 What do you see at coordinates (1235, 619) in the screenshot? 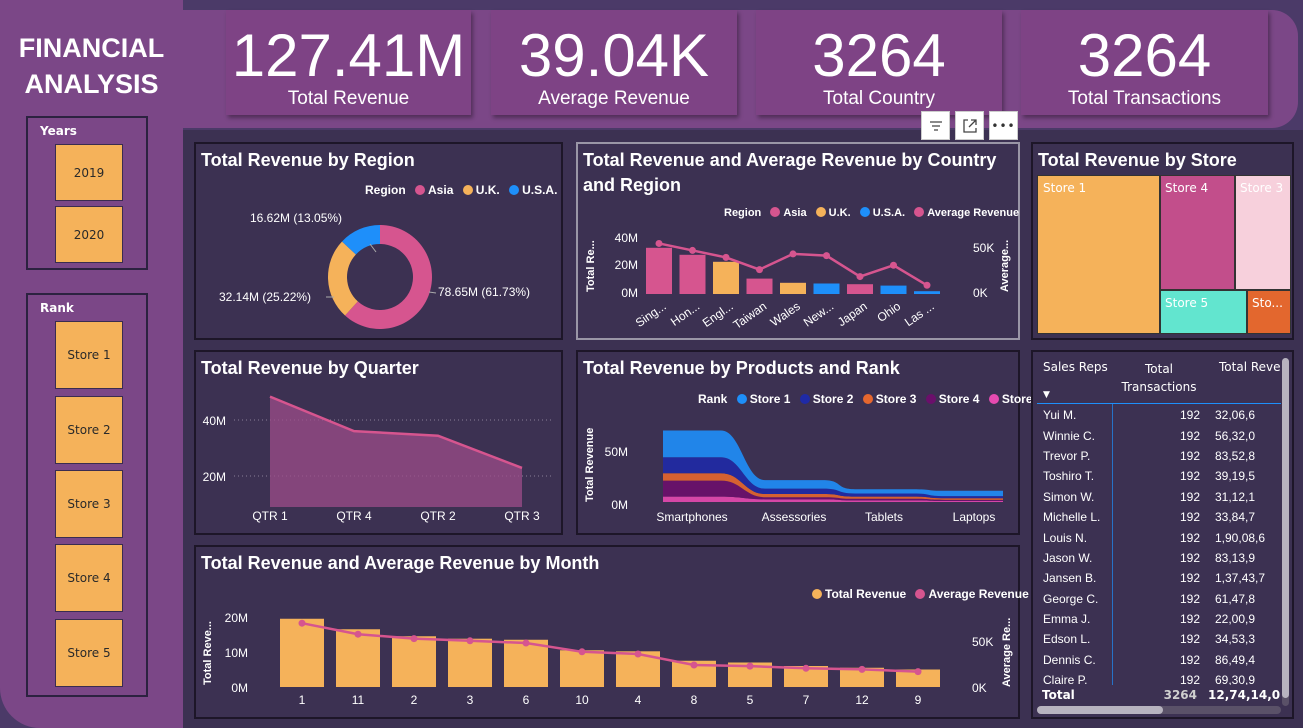
I see `revenue-cell: 22,00,9` at bounding box center [1235, 619].